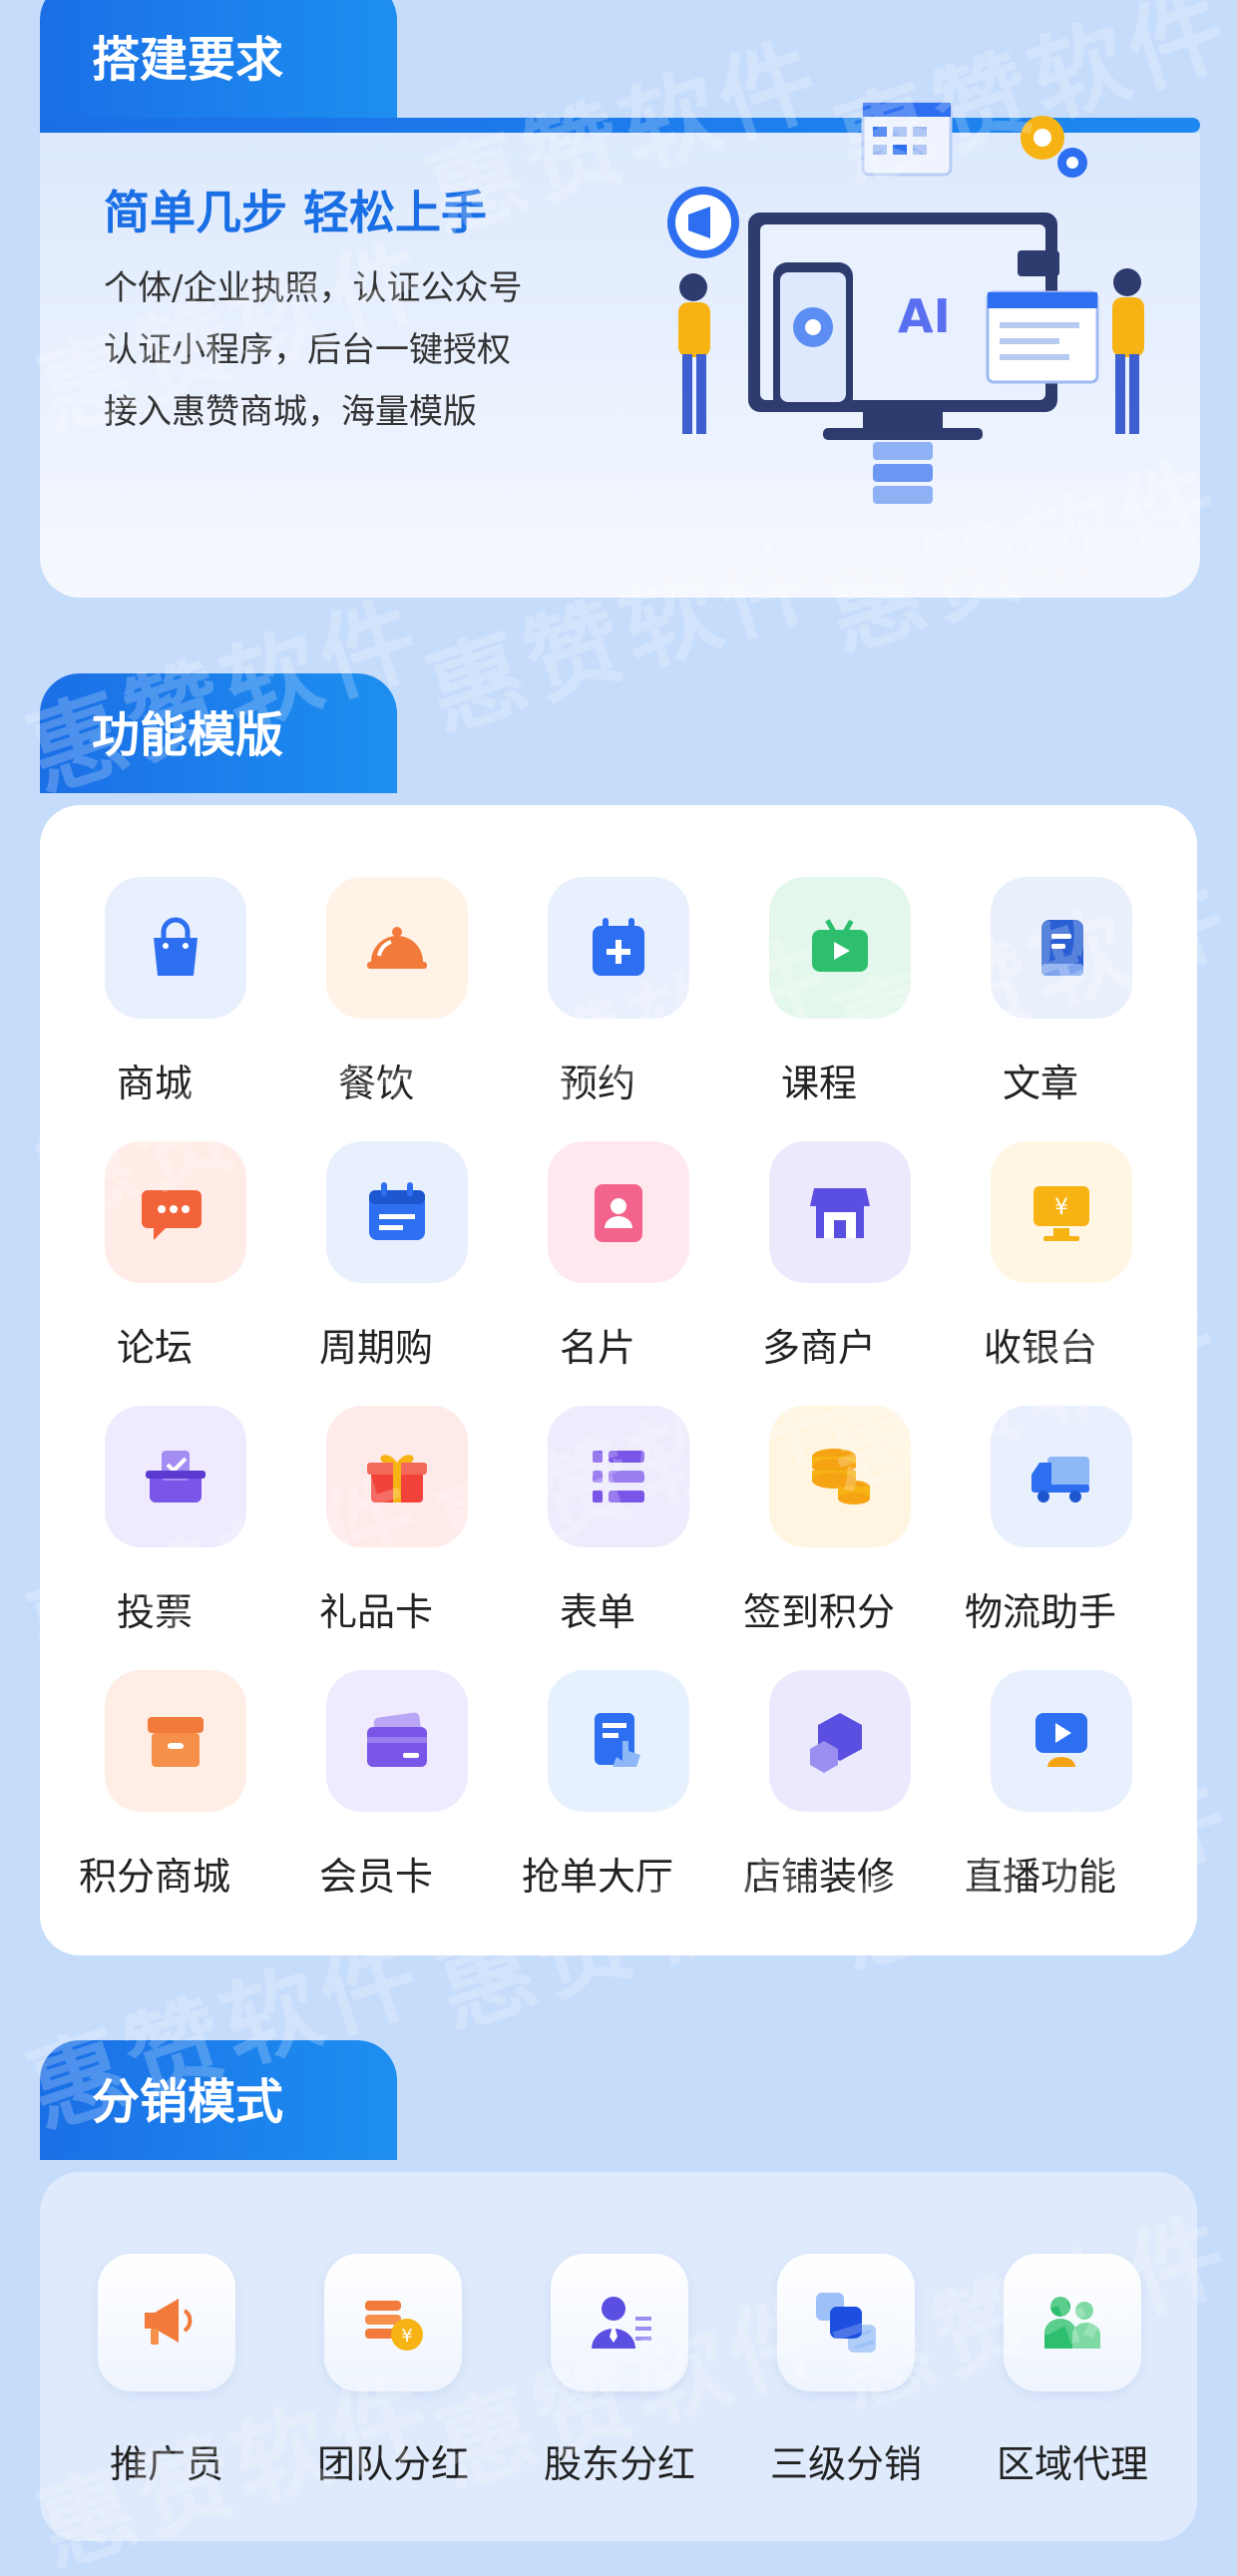 This screenshot has width=1237, height=2576. I want to click on setup-line-1: 个体/企业执照，认证公众号, so click(313, 288).